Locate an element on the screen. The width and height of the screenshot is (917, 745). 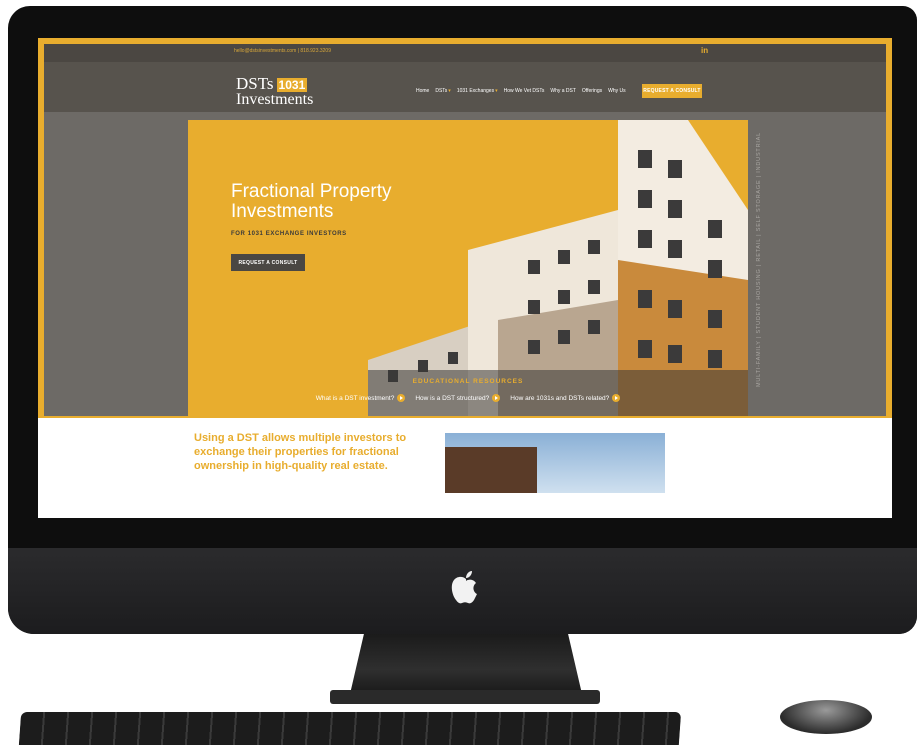
nav-label: Offerings is located at coordinates (592, 91).